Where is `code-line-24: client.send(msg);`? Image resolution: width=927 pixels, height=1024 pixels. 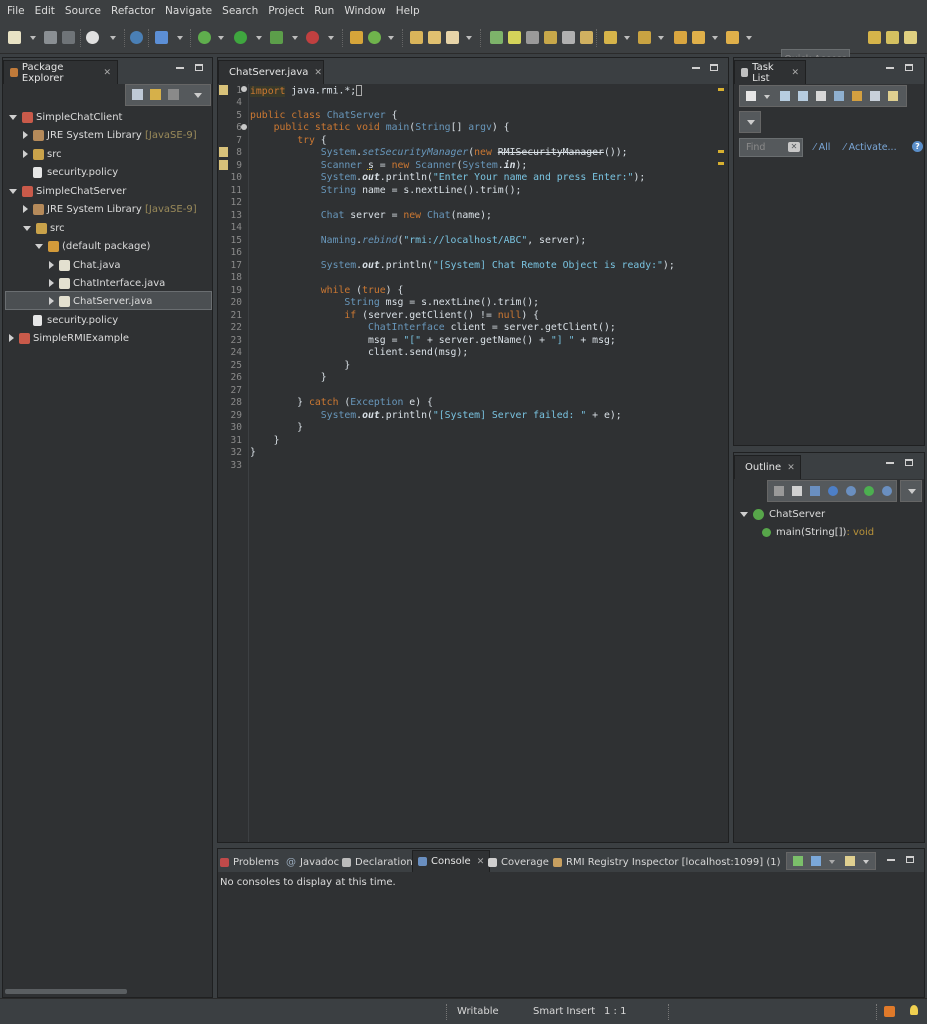
code-line-24: client.send(msg); is located at coordinates (359, 352).